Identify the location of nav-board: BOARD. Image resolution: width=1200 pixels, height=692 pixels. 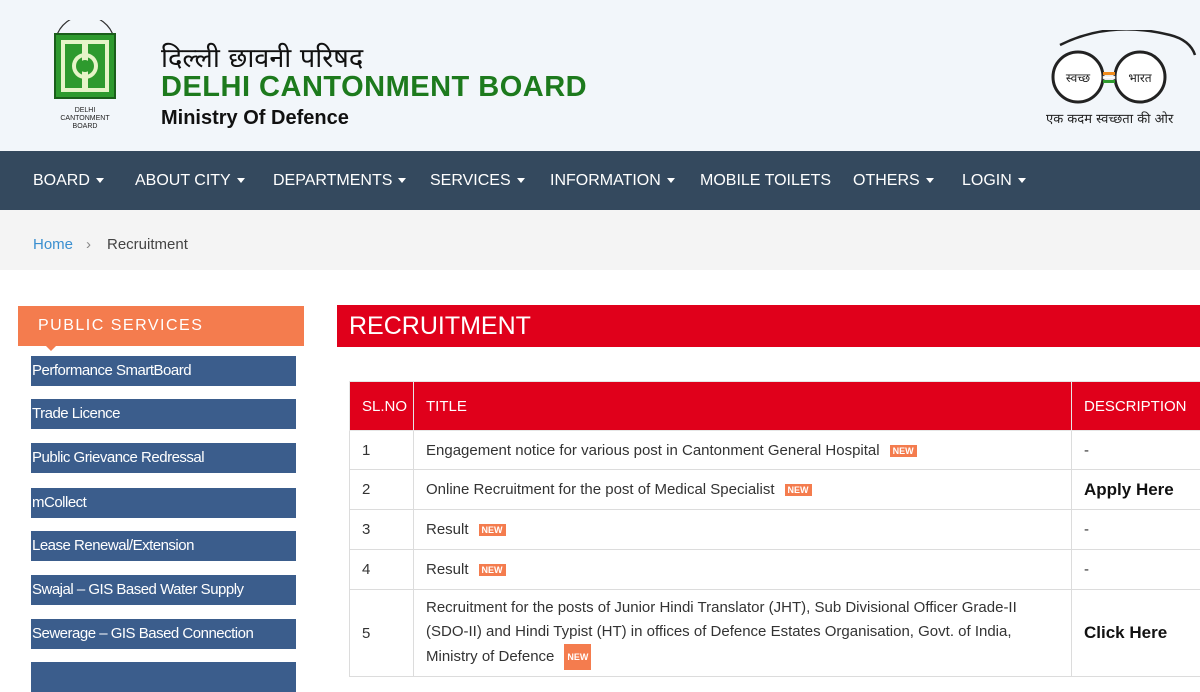
(68, 180).